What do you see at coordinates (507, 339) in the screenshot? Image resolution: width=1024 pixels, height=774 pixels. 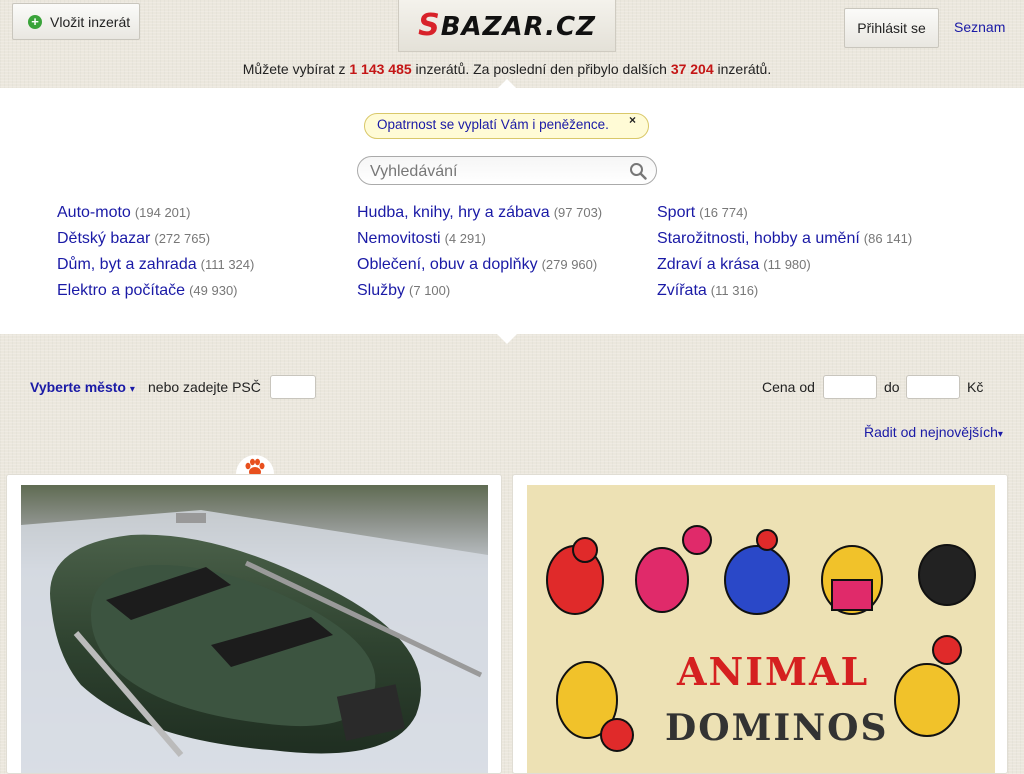 I see `panel-notch-bottom` at bounding box center [507, 339].